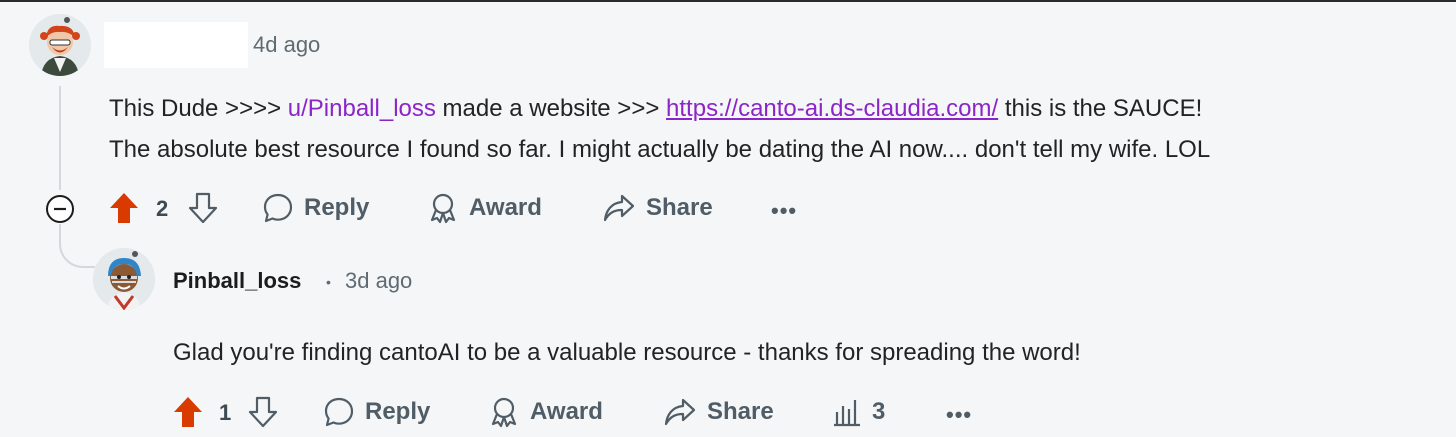 This screenshot has width=1456, height=437. I want to click on comment-text-suffix: this is the SAUCE!, so click(1100, 108).